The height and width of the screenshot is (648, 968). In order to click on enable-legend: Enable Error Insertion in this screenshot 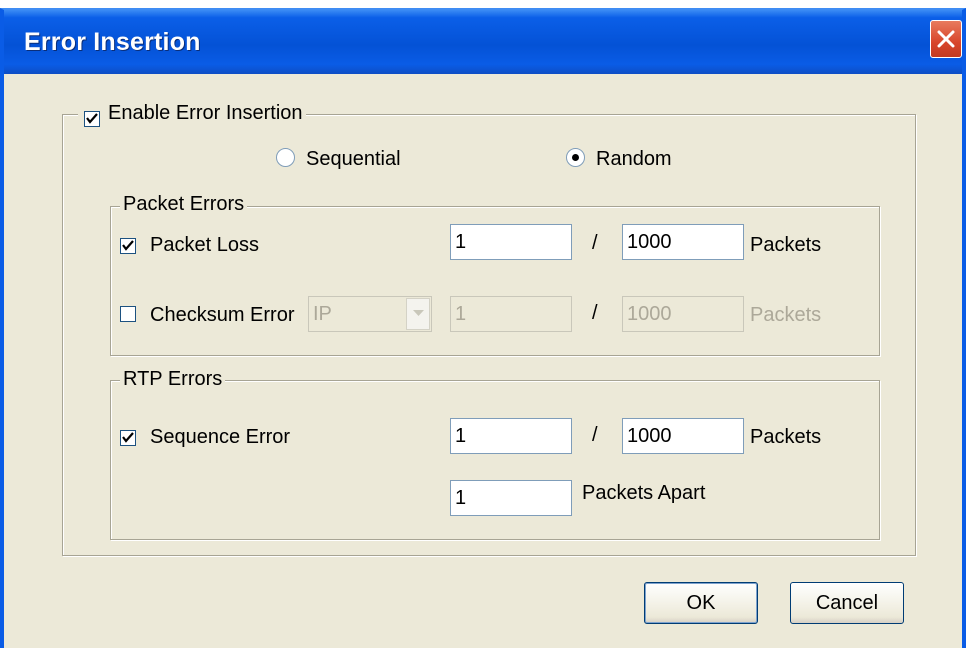, I will do `click(192, 113)`.